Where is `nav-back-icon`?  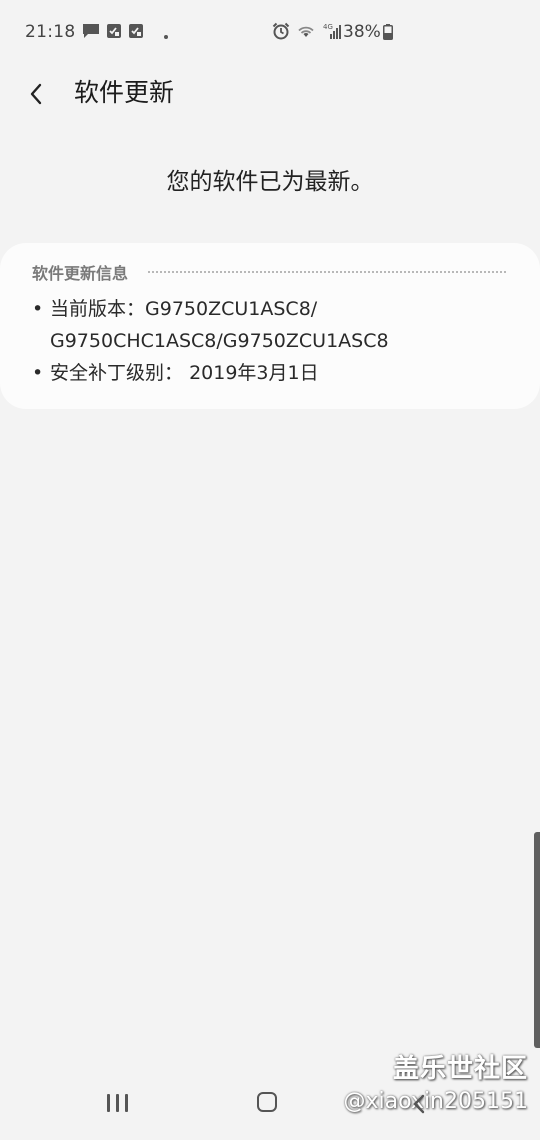 nav-back-icon is located at coordinates (419, 1104).